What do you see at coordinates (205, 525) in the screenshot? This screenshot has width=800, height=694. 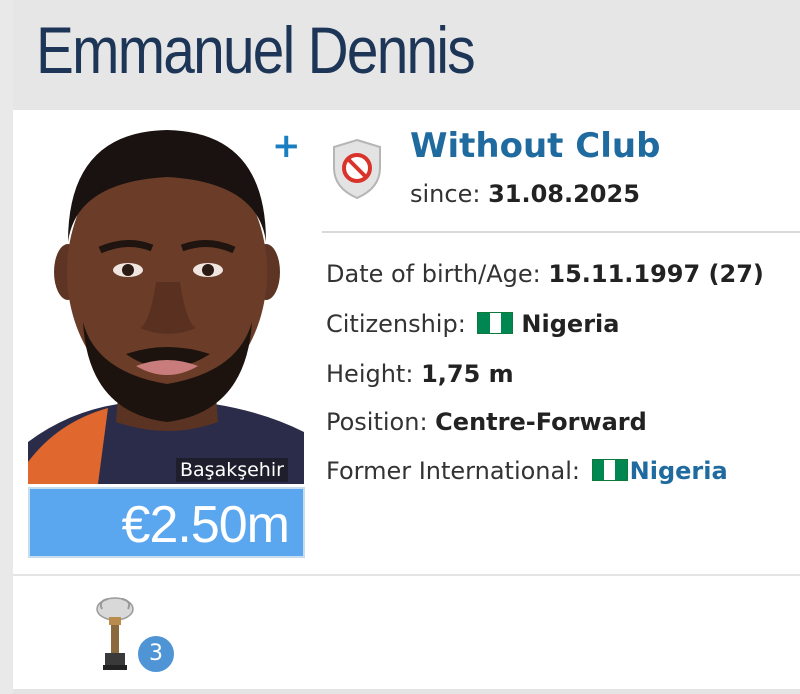 I see `market-value: €2.50m` at bounding box center [205, 525].